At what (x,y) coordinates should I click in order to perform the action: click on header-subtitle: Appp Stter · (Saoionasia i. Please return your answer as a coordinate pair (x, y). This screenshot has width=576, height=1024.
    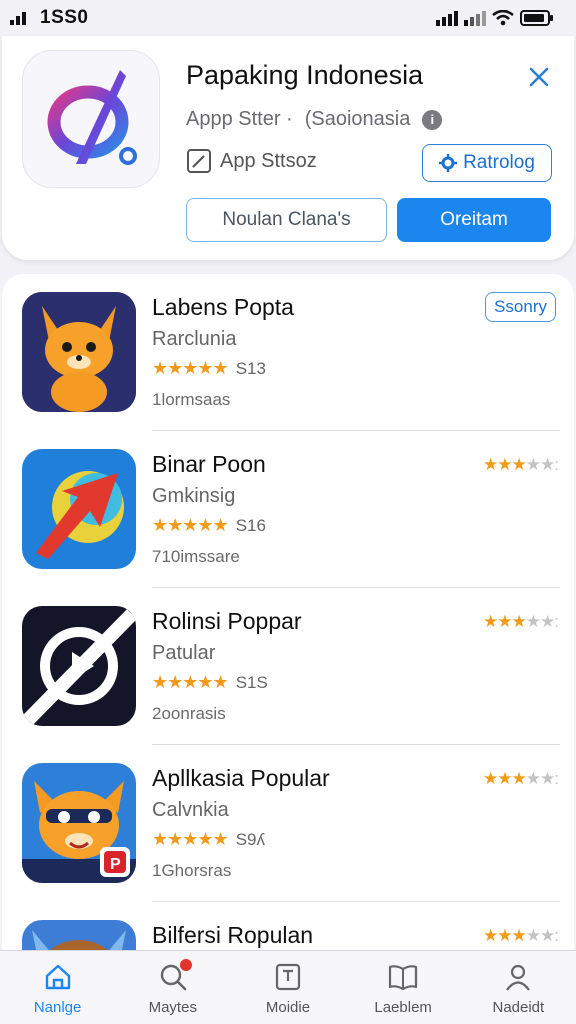
    Looking at the image, I should click on (314, 119).